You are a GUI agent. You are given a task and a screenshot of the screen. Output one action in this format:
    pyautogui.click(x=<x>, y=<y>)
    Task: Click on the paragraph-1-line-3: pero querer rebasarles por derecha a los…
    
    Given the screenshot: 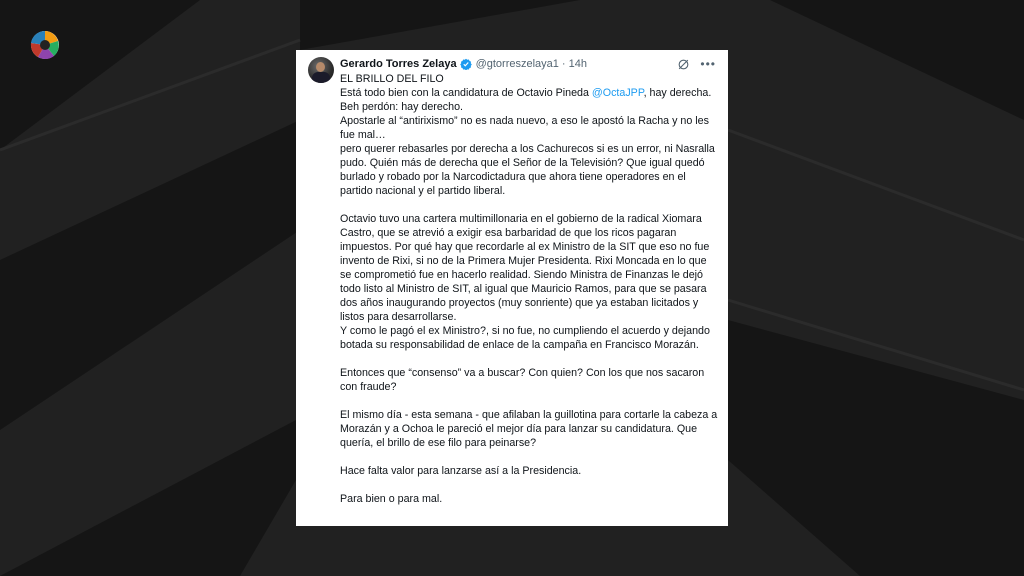 What is the action you would take?
    pyautogui.click(x=527, y=170)
    